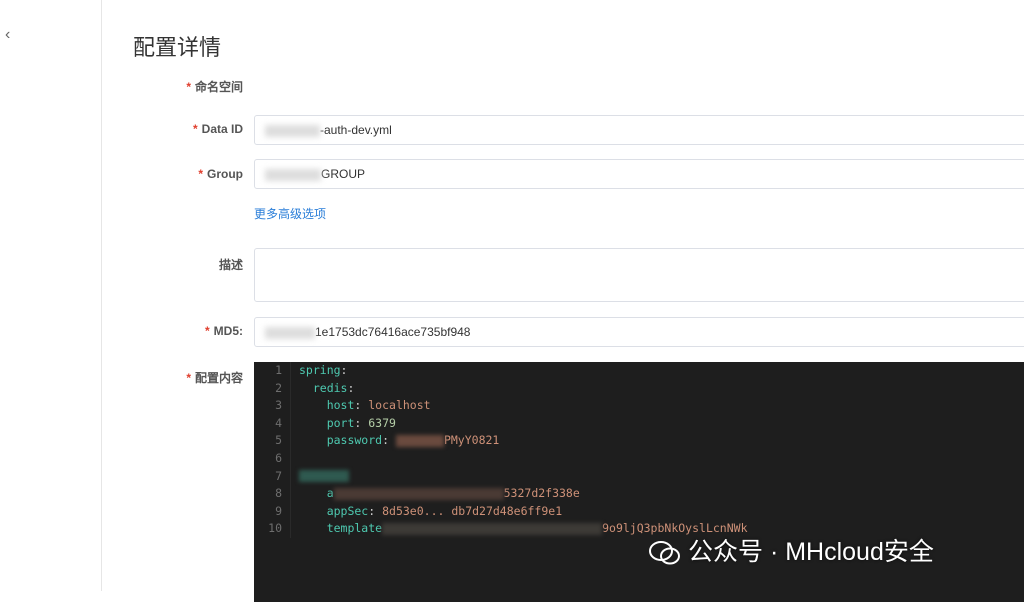 This screenshot has height=602, width=1024. Describe the element at coordinates (639, 458) in the screenshot. I see `code-line: 6` at that location.